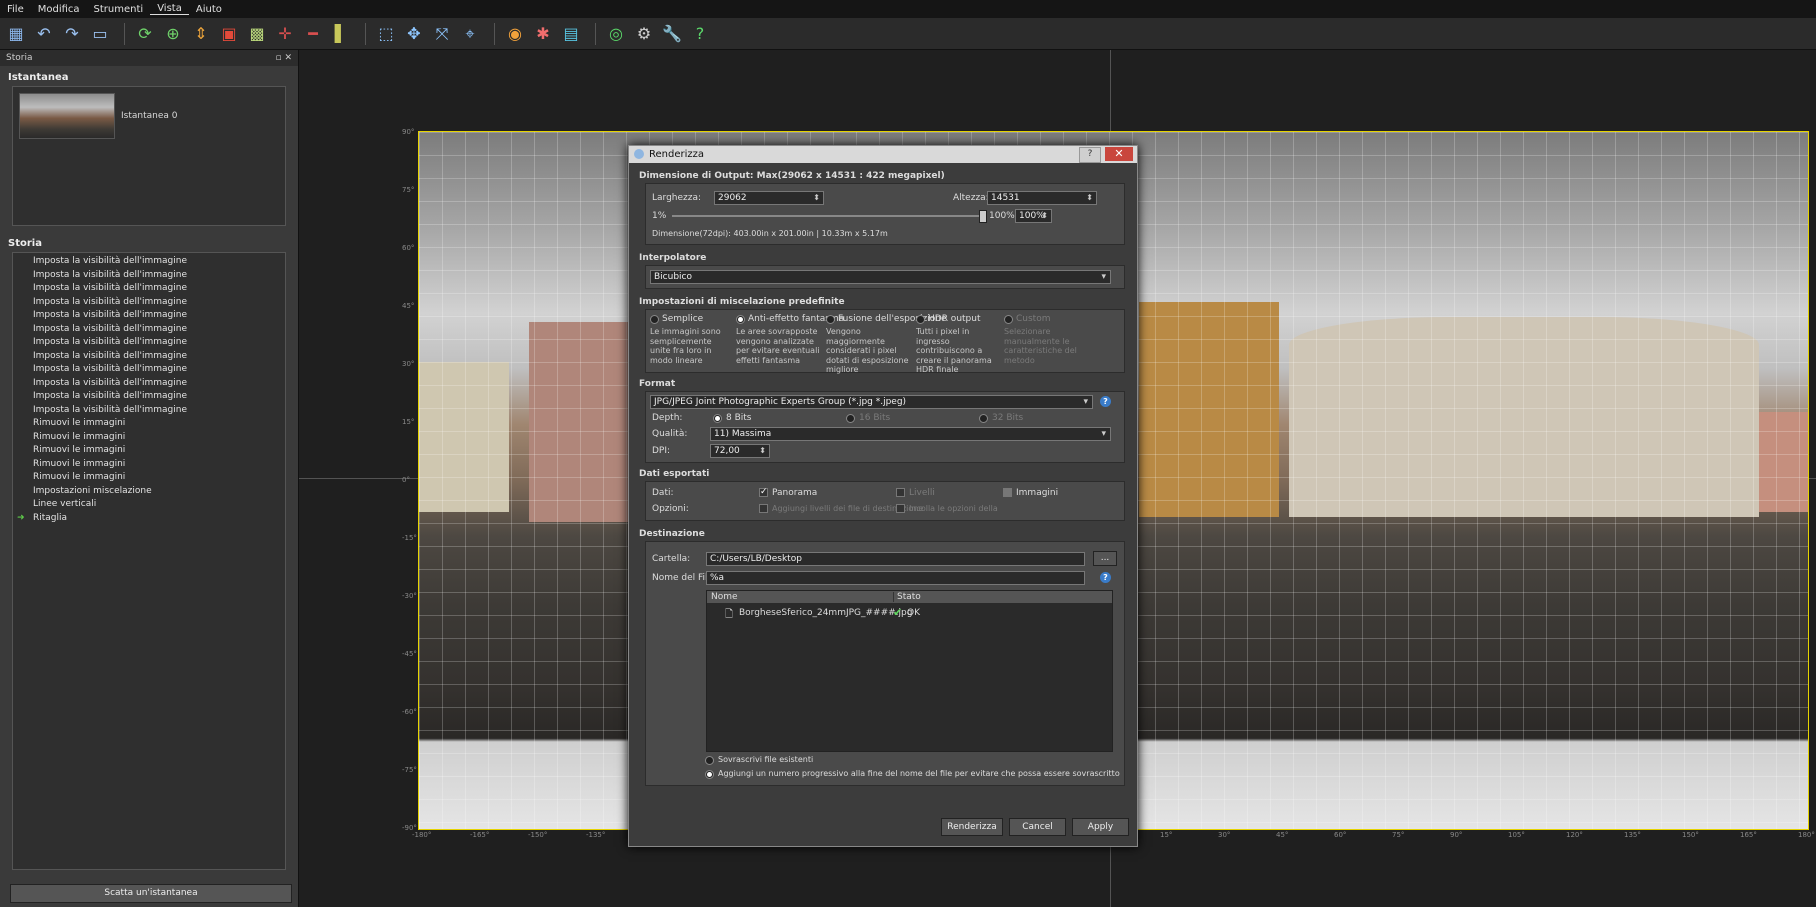  Describe the element at coordinates (257, 34) in the screenshot. I see `mask-icon: ▩` at that location.